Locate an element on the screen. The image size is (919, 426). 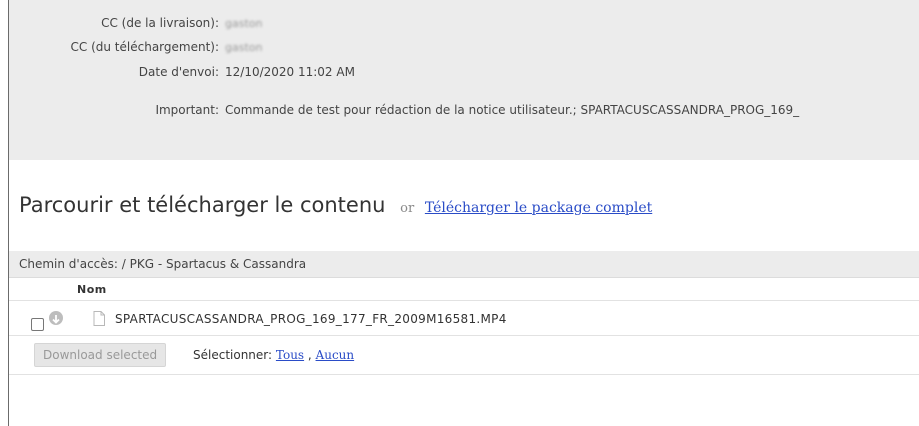
select-none-link: Aucun is located at coordinates (335, 355).